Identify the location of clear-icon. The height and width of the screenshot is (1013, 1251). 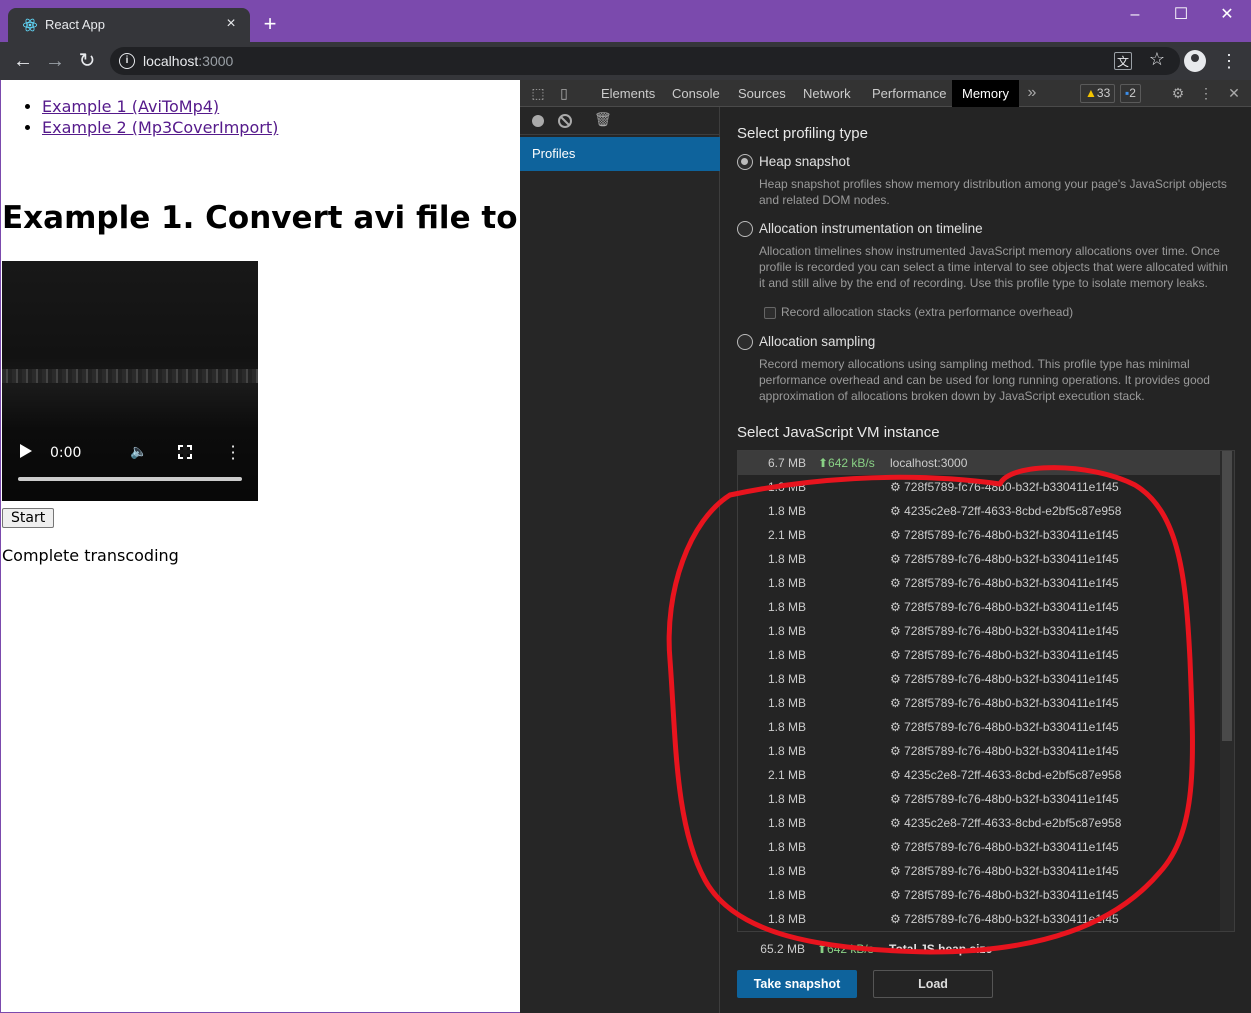
(565, 121).